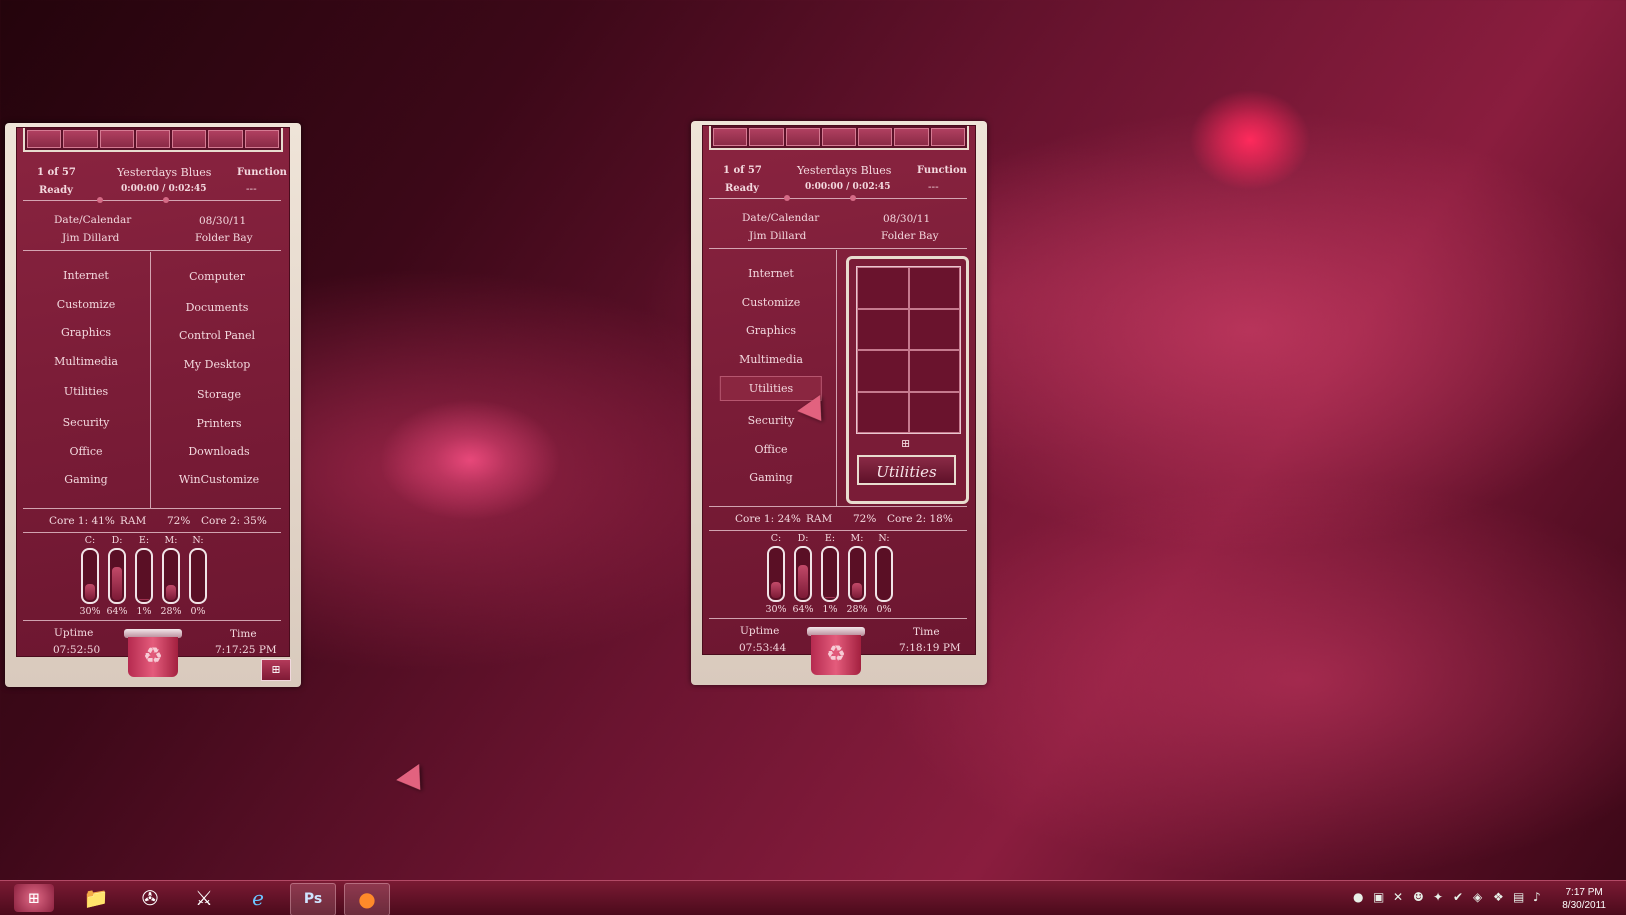 This screenshot has width=1626, height=915. What do you see at coordinates (1438, 897) in the screenshot?
I see `tray-icon: ✦` at bounding box center [1438, 897].